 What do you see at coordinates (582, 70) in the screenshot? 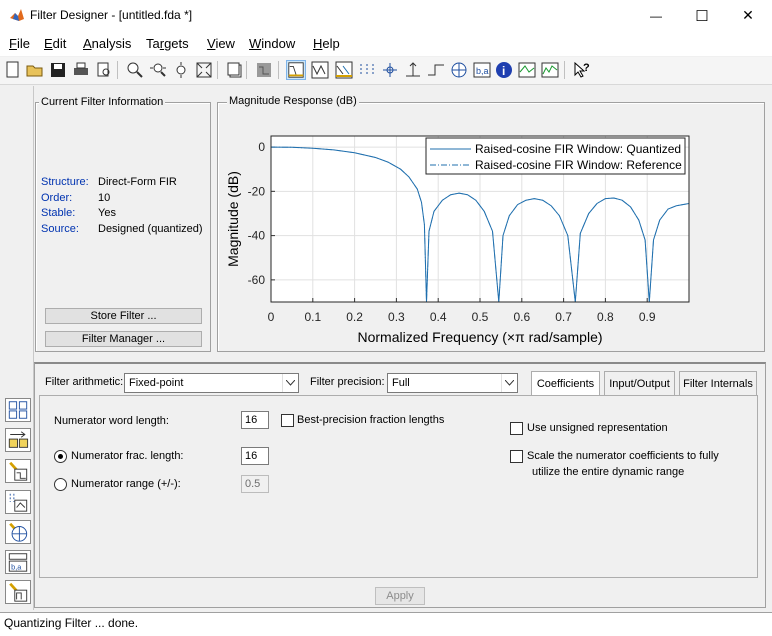
I see `whats-this-icon: ?` at bounding box center [582, 70].